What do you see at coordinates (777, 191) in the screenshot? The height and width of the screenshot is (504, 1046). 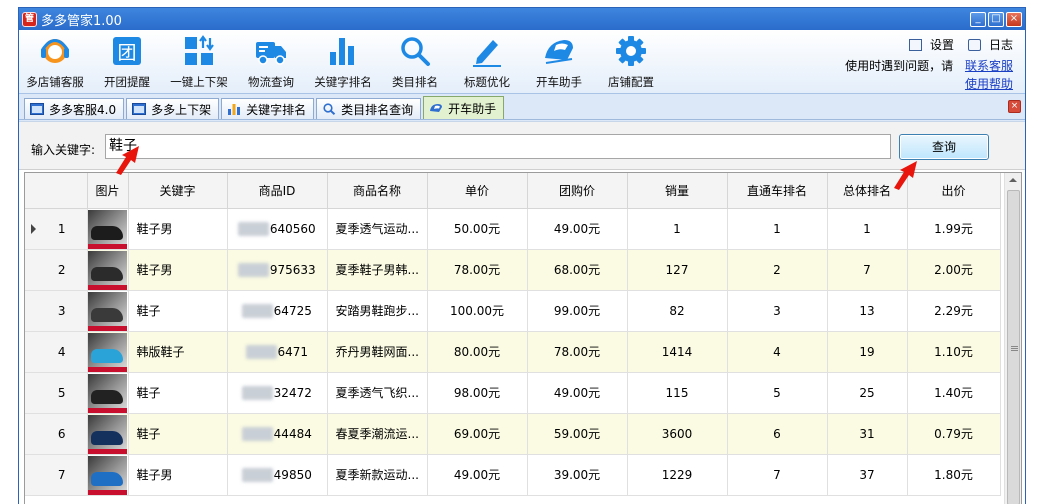 I see `column-header: 直通车排名` at bounding box center [777, 191].